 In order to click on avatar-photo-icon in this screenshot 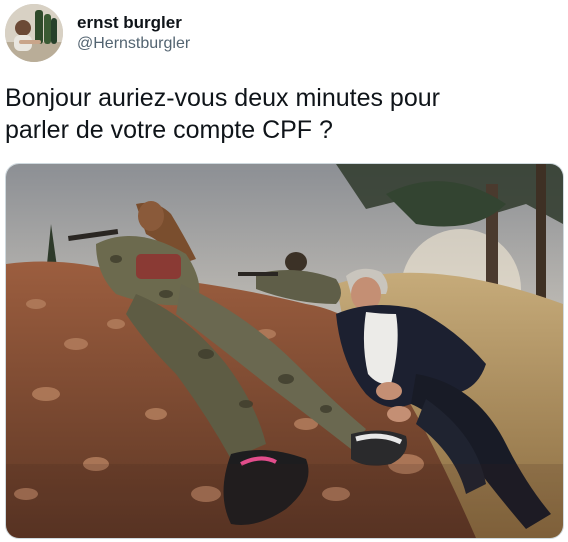, I will do `click(34, 33)`.